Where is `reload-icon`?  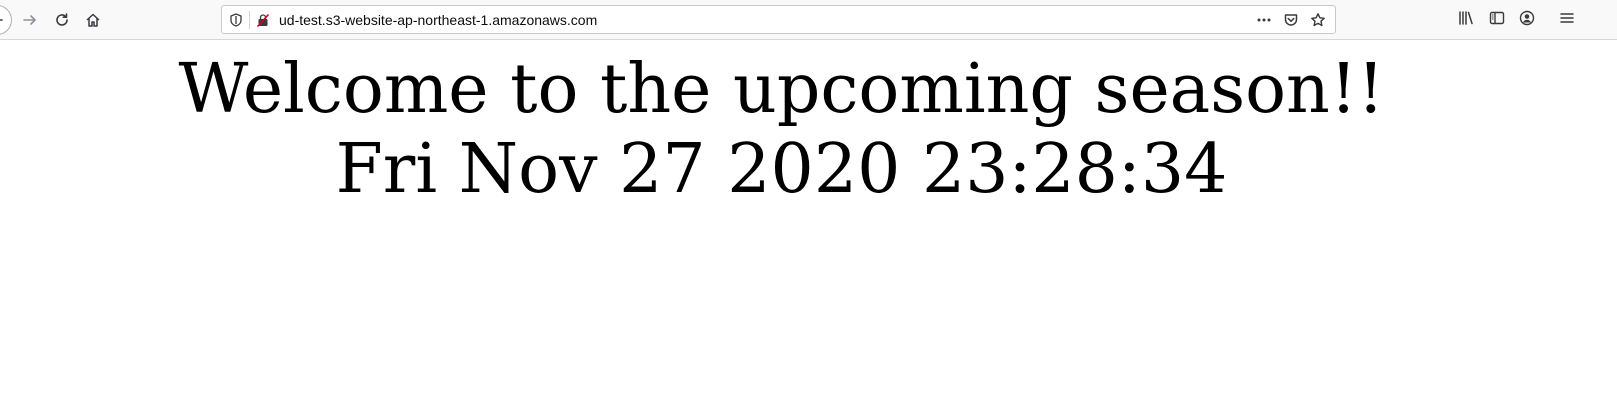 reload-icon is located at coordinates (62, 20).